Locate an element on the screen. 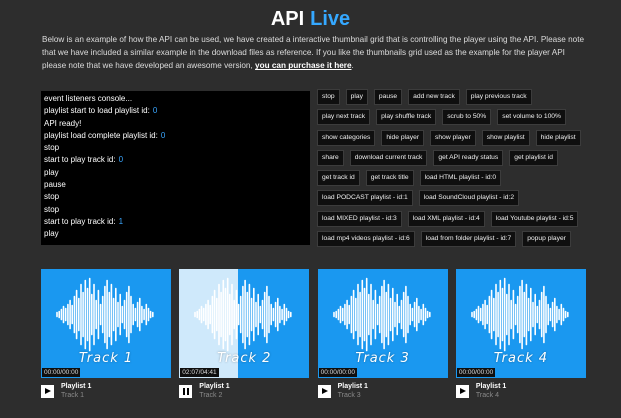 The width and height of the screenshot is (621, 418). api-button-load-html-playlist-id-0: load HTML playlist - id:0 is located at coordinates (460, 178).